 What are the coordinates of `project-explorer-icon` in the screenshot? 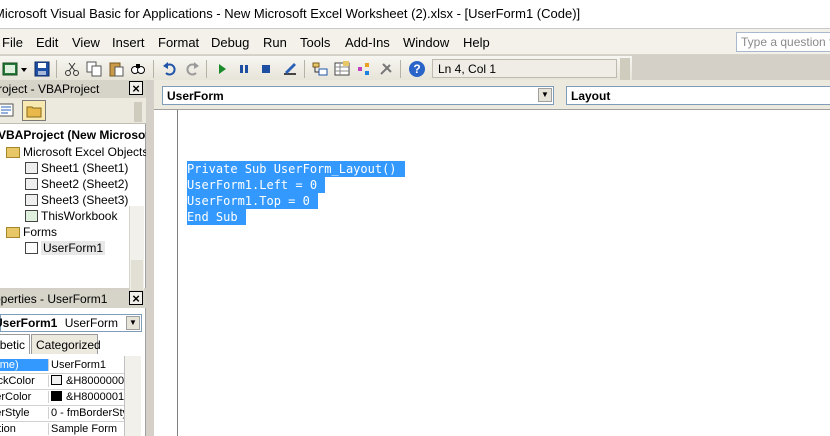 It's located at (320, 69).